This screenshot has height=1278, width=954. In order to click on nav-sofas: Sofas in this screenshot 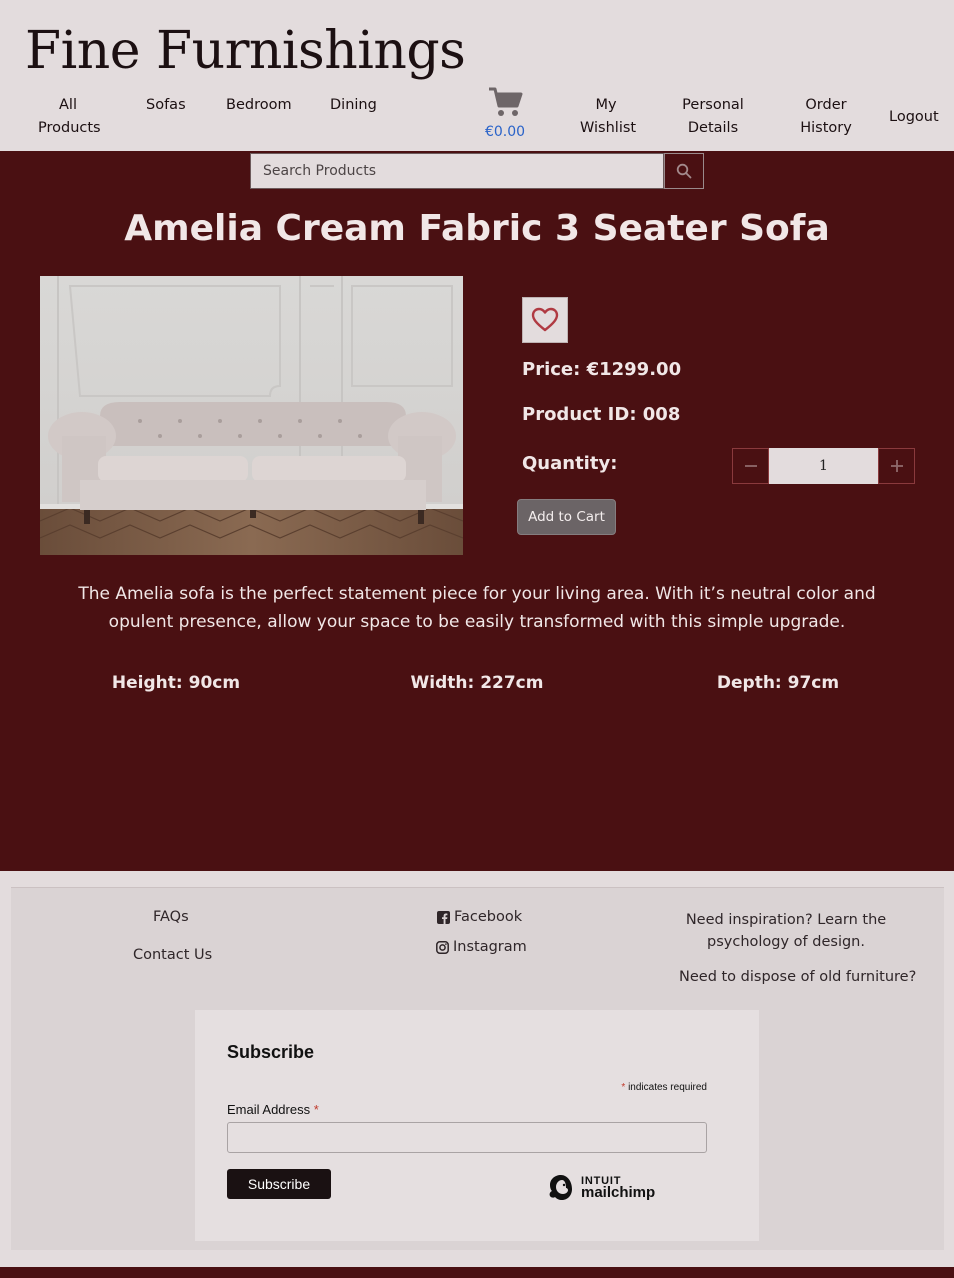, I will do `click(166, 105)`.